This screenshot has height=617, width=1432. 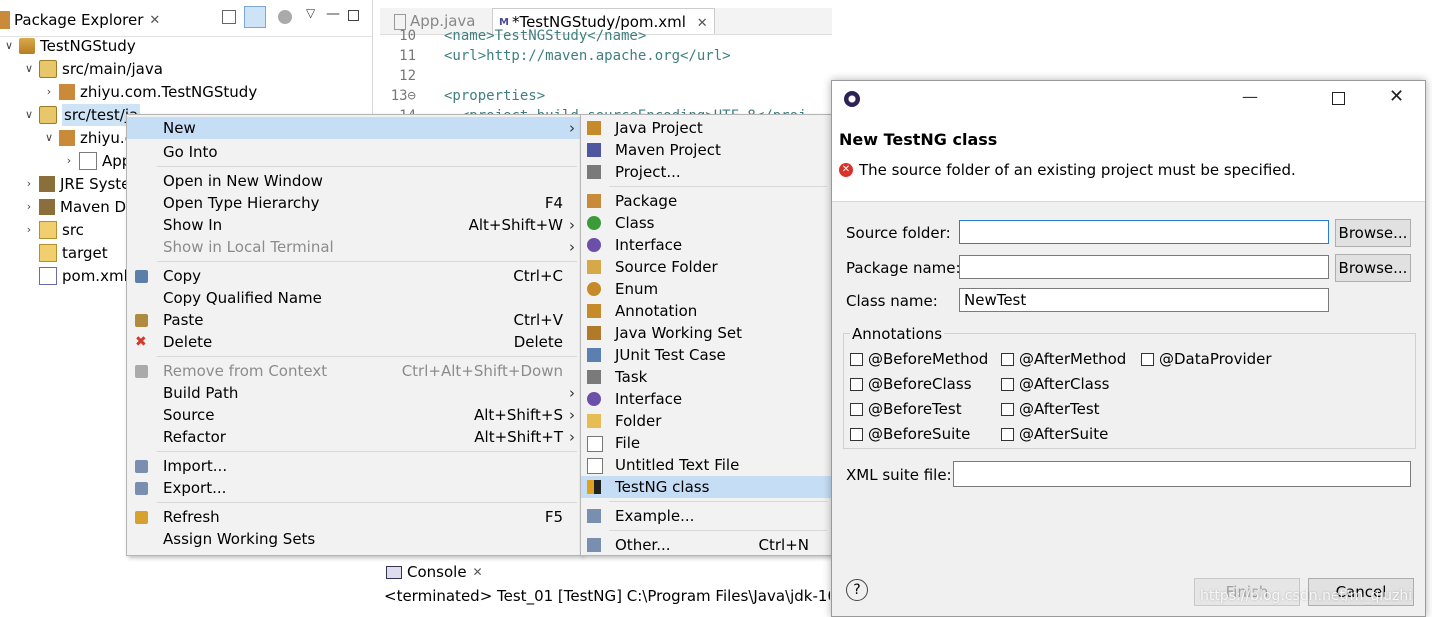 What do you see at coordinates (310, 13) in the screenshot?
I see `view-menu-icon: ▽` at bounding box center [310, 13].